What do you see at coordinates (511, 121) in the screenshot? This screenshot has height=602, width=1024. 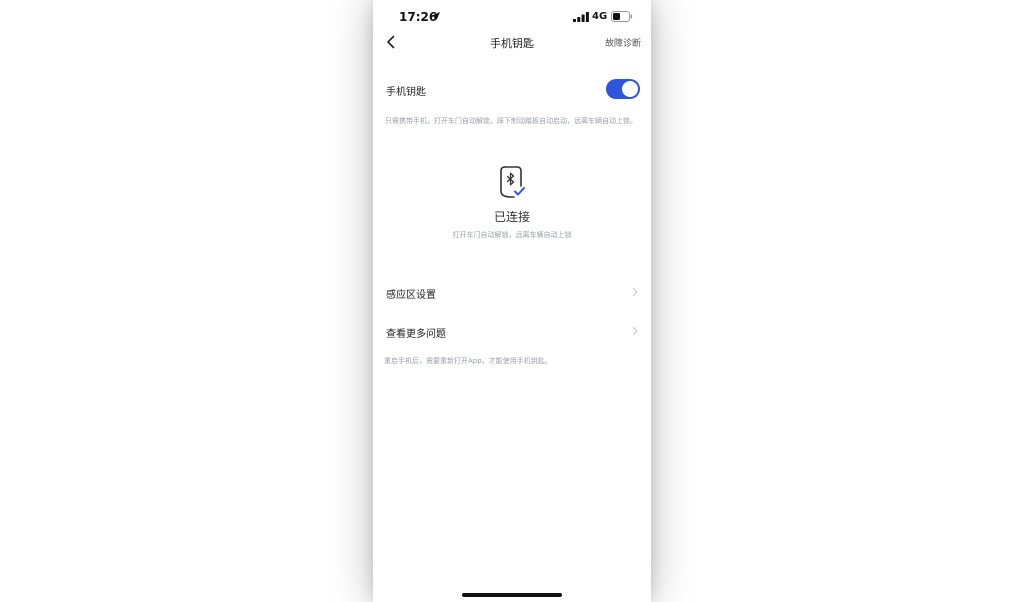 I see `phone-key-description: 只需携带手机，打开车门自动解锁，踩下制动踏板自动启动，远离车辆自动上锁。` at bounding box center [511, 121].